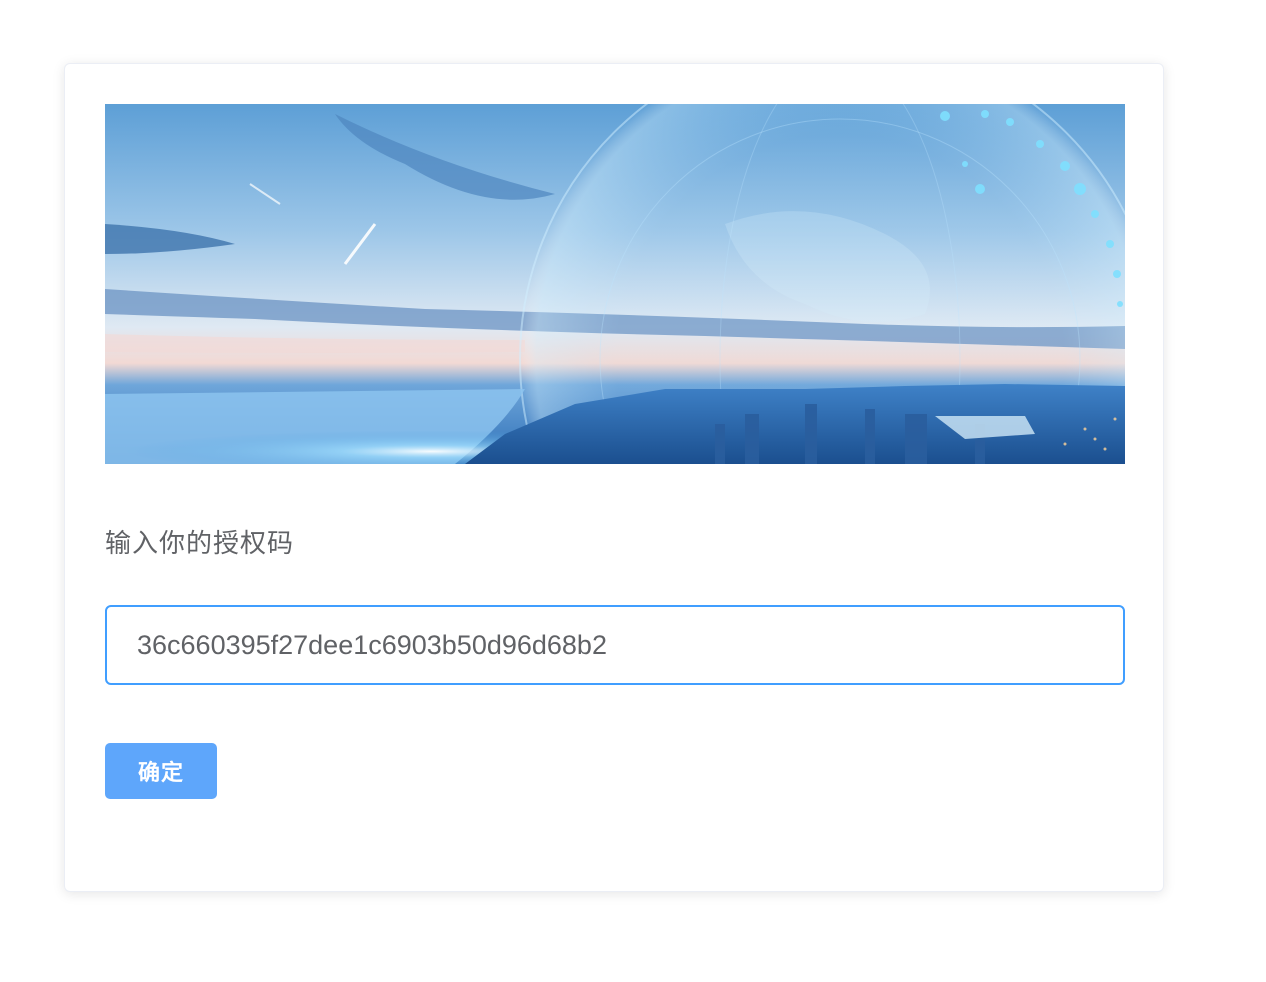 Image resolution: width=1266 pixels, height=982 pixels. What do you see at coordinates (161, 771) in the screenshot?
I see `confirm-button: 确定` at bounding box center [161, 771].